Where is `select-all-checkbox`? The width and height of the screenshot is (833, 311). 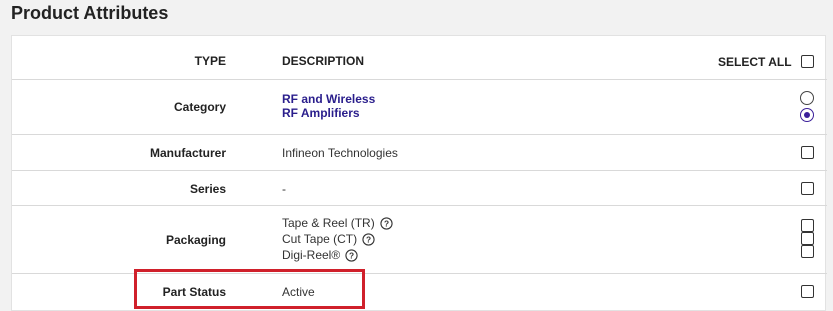 select-all-checkbox is located at coordinates (807, 61).